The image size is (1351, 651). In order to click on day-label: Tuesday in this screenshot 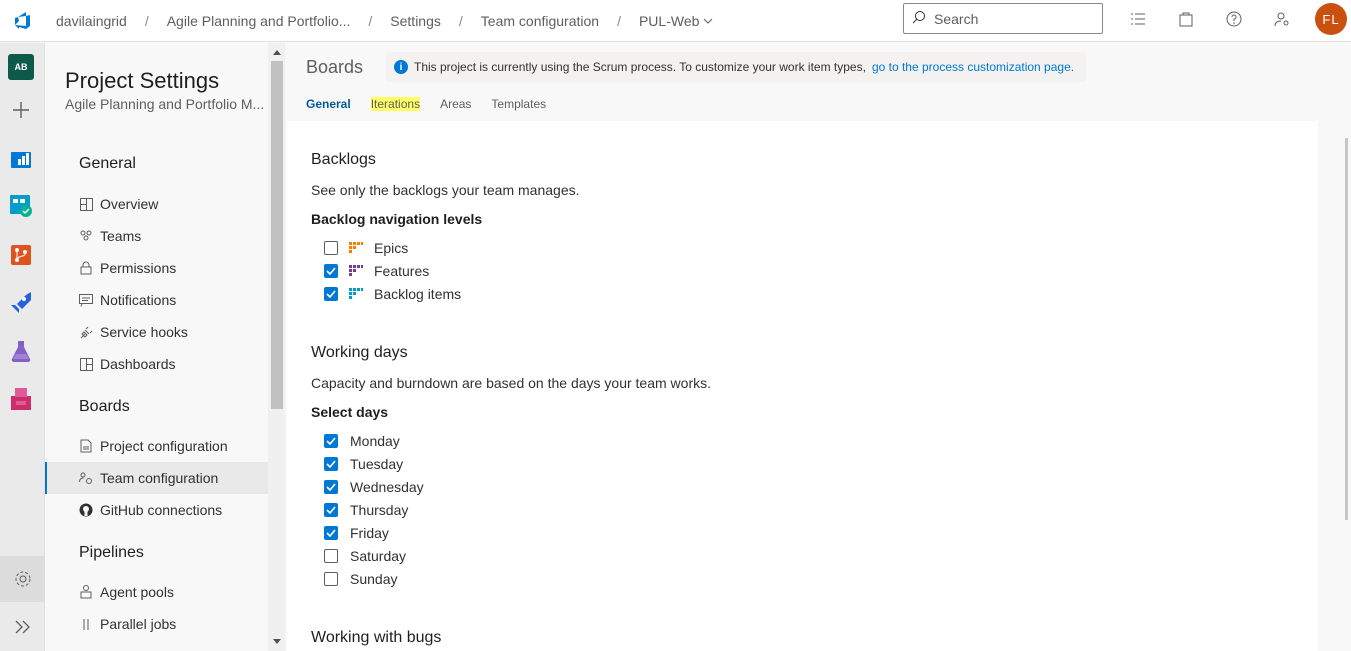, I will do `click(377, 464)`.